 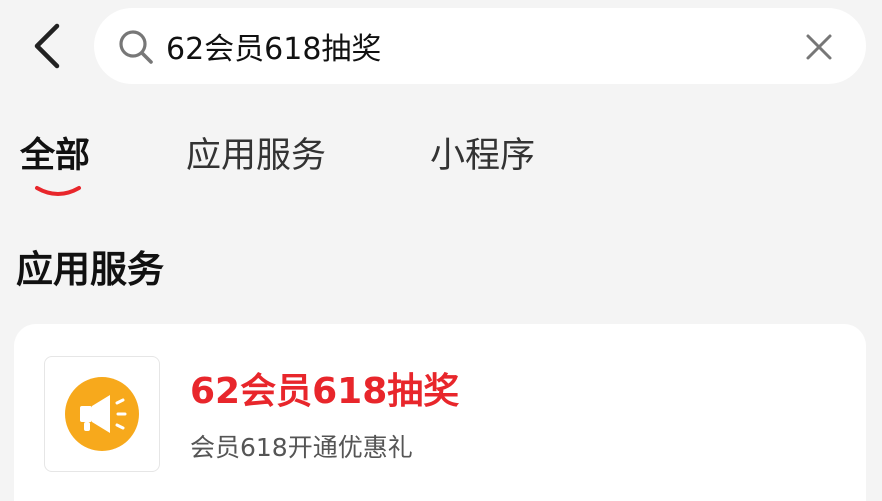 What do you see at coordinates (256, 156) in the screenshot?
I see `tab-app-services: 应用服务` at bounding box center [256, 156].